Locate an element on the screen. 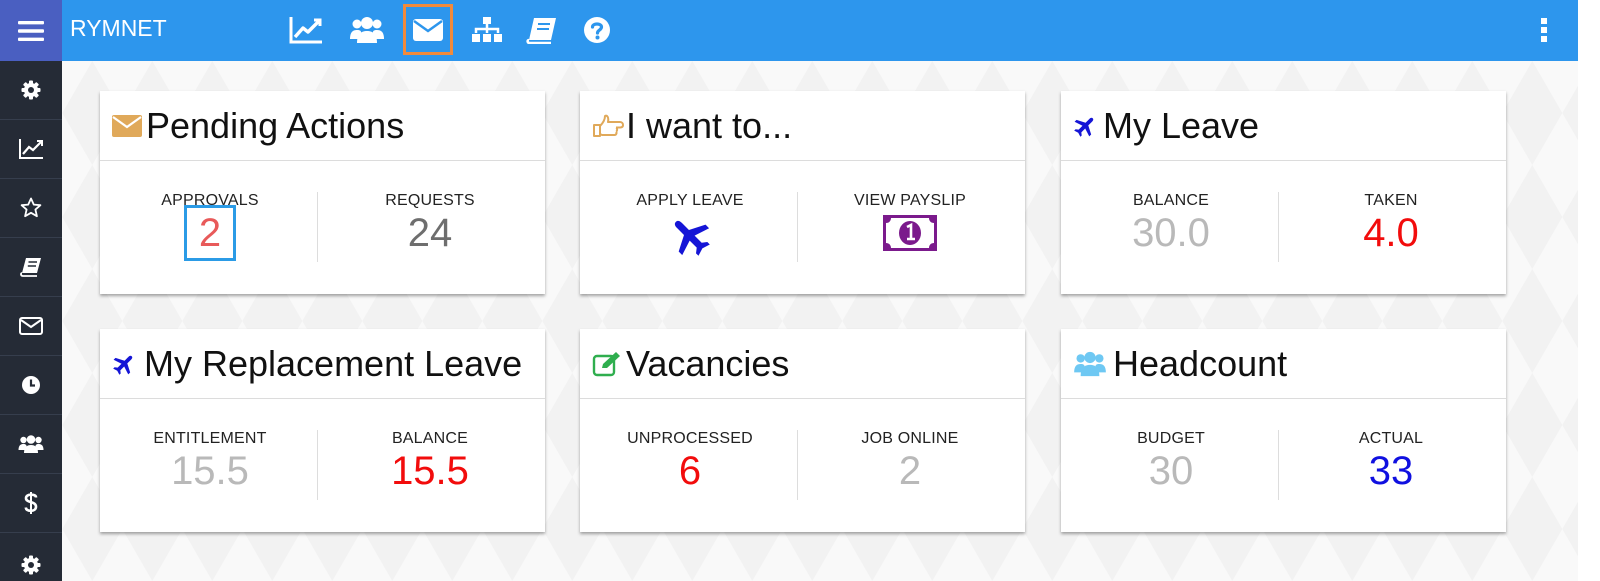 The height and width of the screenshot is (581, 1600). stat-label: ENTITLEMENT is located at coordinates (210, 438).